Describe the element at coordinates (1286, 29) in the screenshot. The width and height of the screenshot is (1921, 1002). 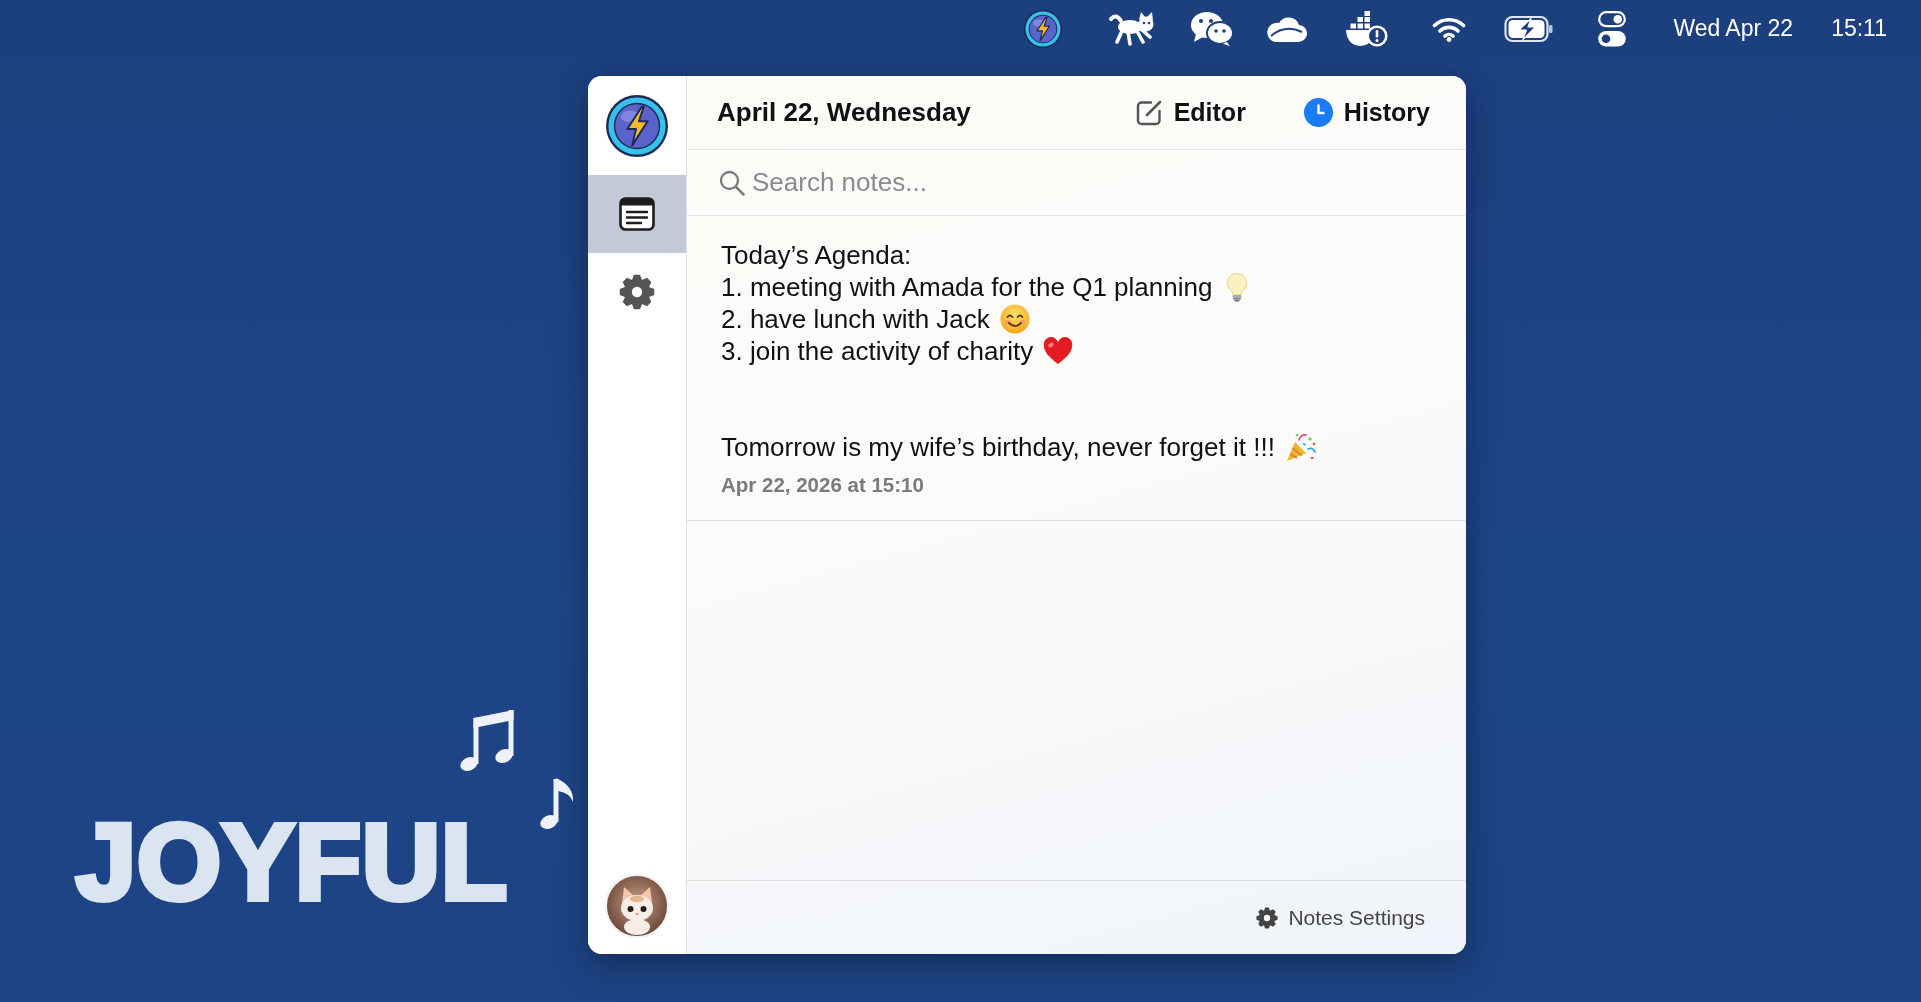
I see `cloud-icon` at that location.